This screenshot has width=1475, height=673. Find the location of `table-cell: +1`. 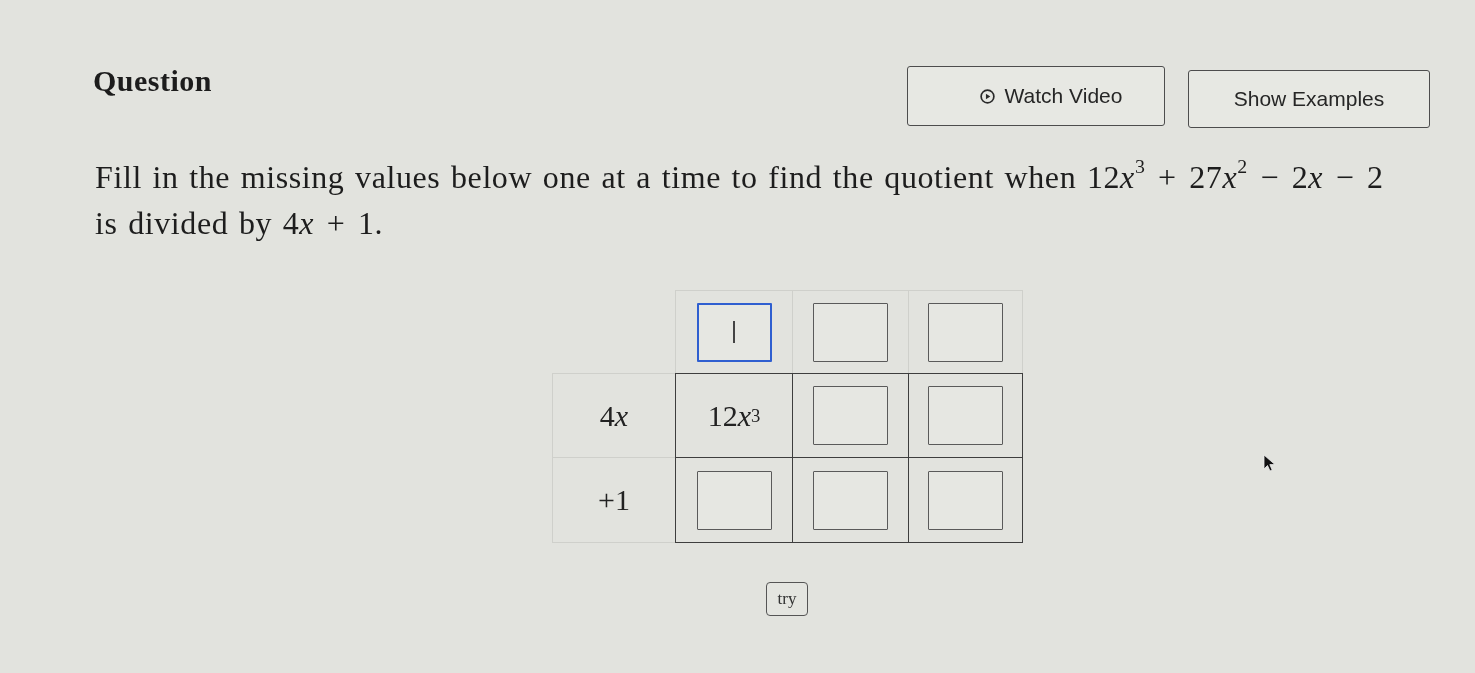

table-cell: +1 is located at coordinates (614, 500).